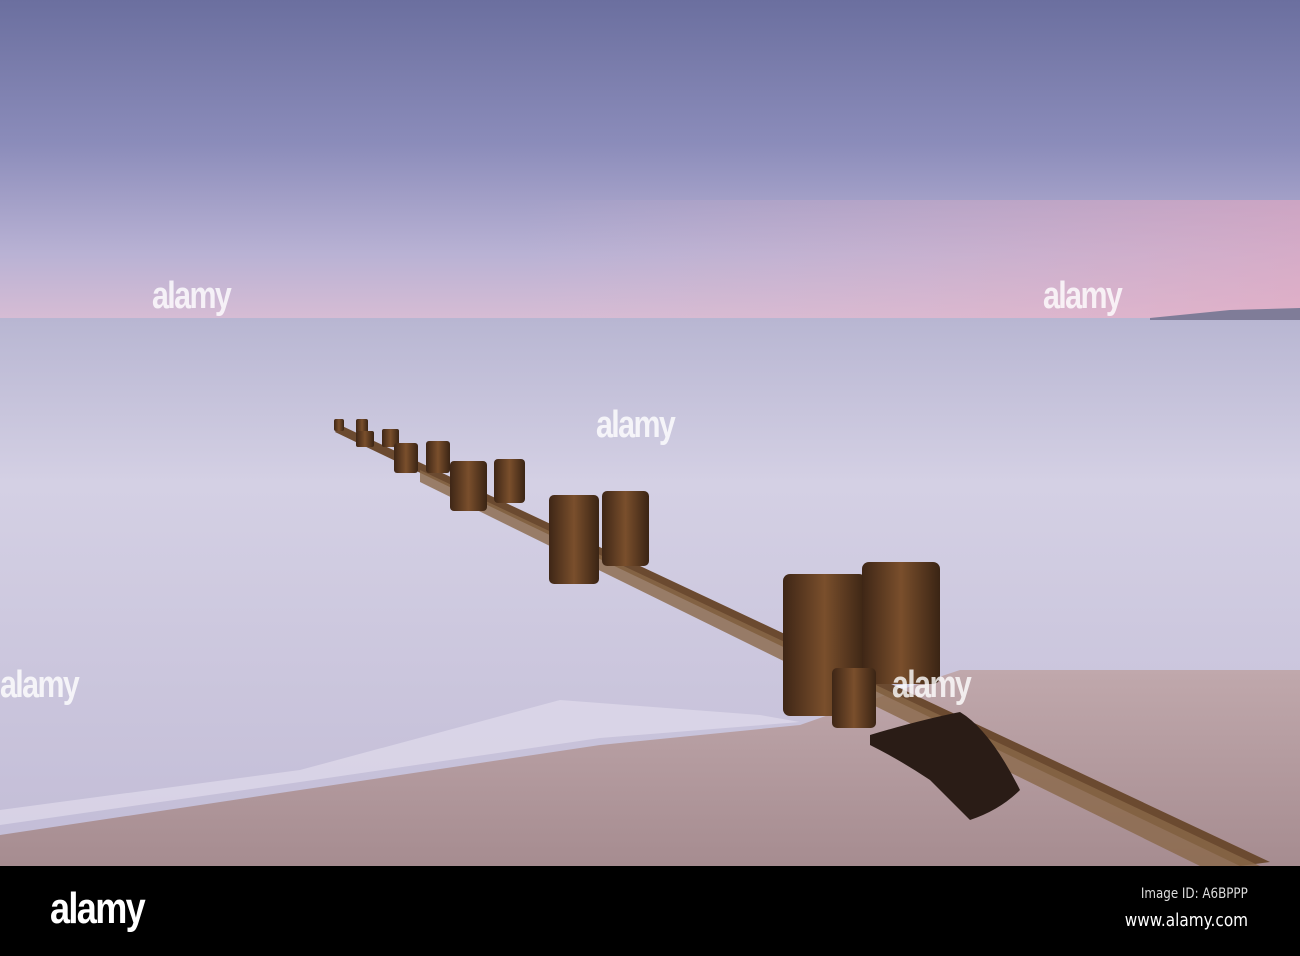 This screenshot has width=1300, height=956. I want to click on site-url: www.alamy.com, so click(1186, 920).